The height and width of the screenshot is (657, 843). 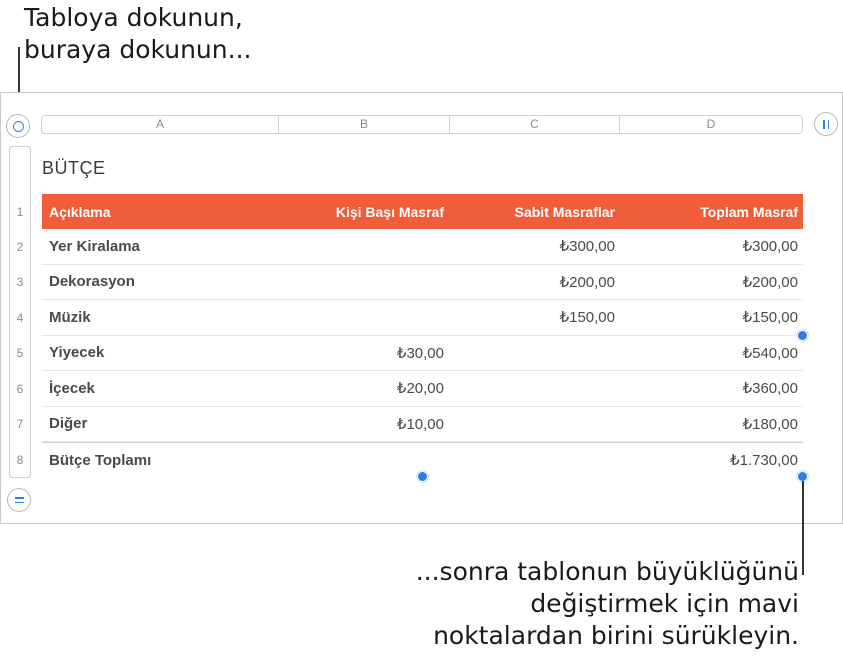 I want to click on table-header-cell: Açıklama, so click(x=160, y=212).